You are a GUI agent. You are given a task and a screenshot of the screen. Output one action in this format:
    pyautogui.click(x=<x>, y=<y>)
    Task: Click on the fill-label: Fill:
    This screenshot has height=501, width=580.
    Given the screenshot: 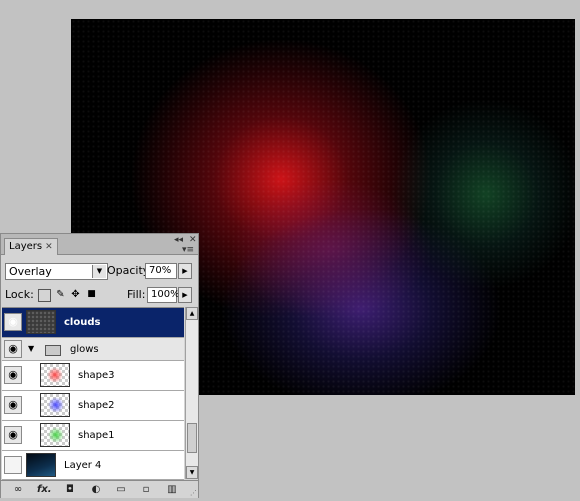 What is the action you would take?
    pyautogui.click(x=136, y=294)
    